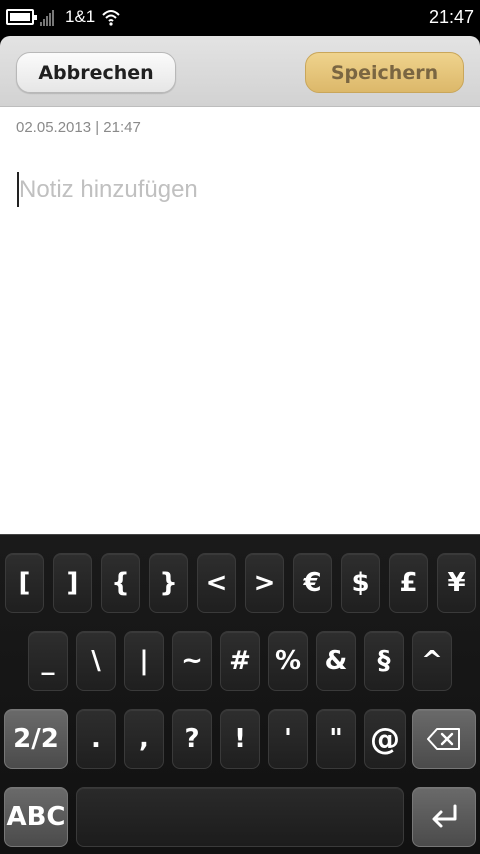 Image resolution: width=480 pixels, height=854 pixels. Describe the element at coordinates (21, 17) in the screenshot. I see `battery-icon` at that location.